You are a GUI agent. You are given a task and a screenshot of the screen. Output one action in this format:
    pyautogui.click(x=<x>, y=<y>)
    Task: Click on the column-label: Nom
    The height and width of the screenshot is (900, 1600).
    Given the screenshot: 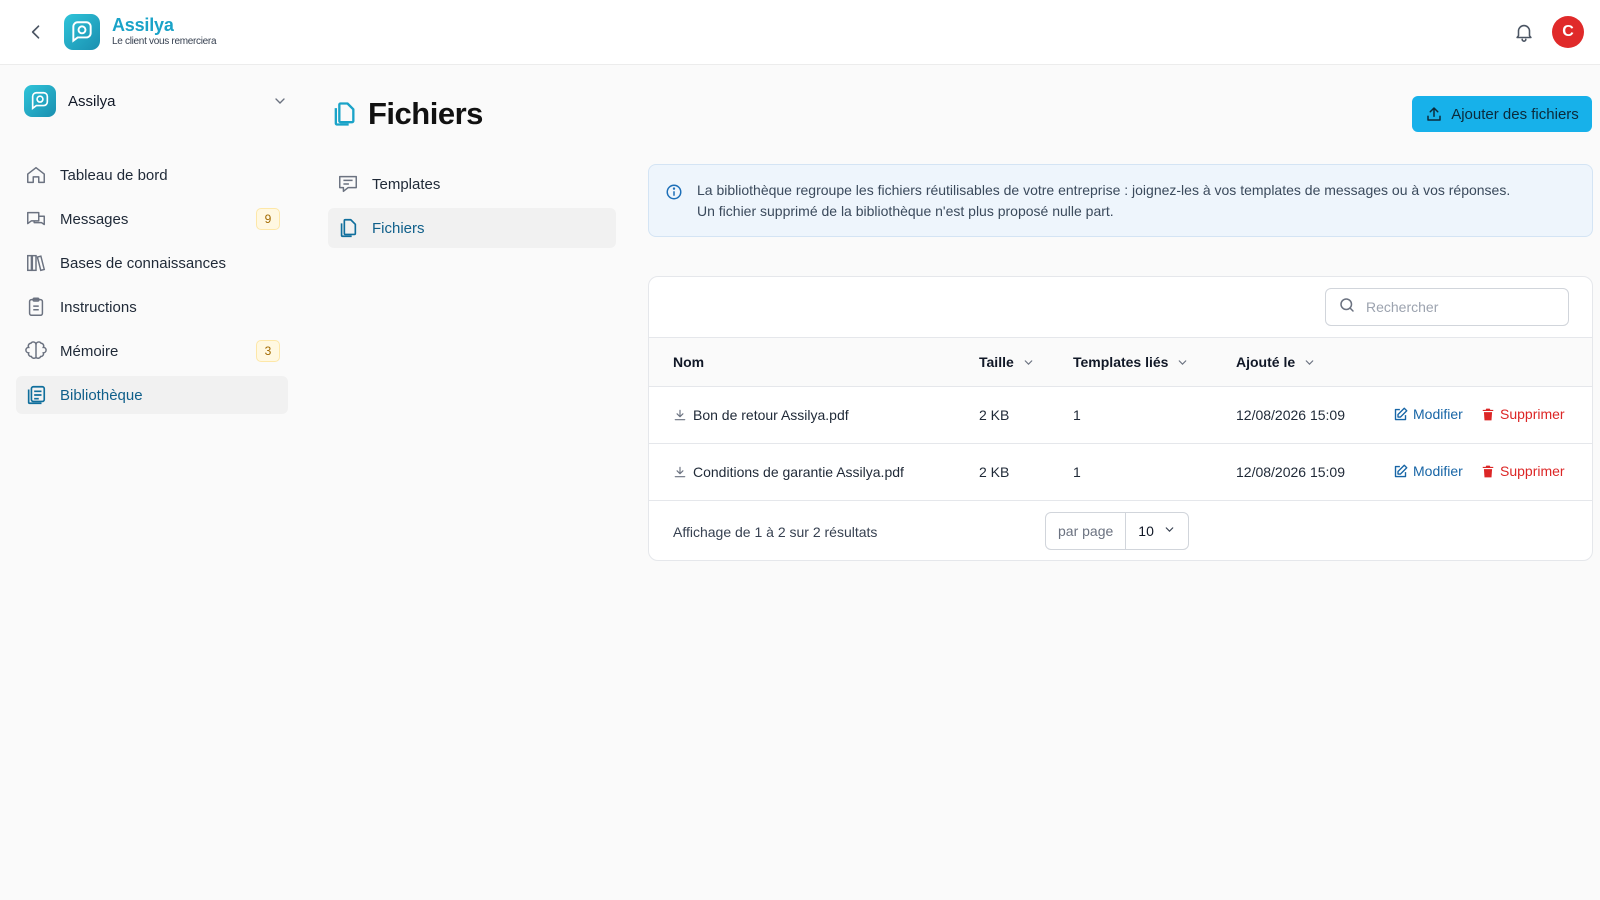 What is the action you would take?
    pyautogui.click(x=689, y=362)
    